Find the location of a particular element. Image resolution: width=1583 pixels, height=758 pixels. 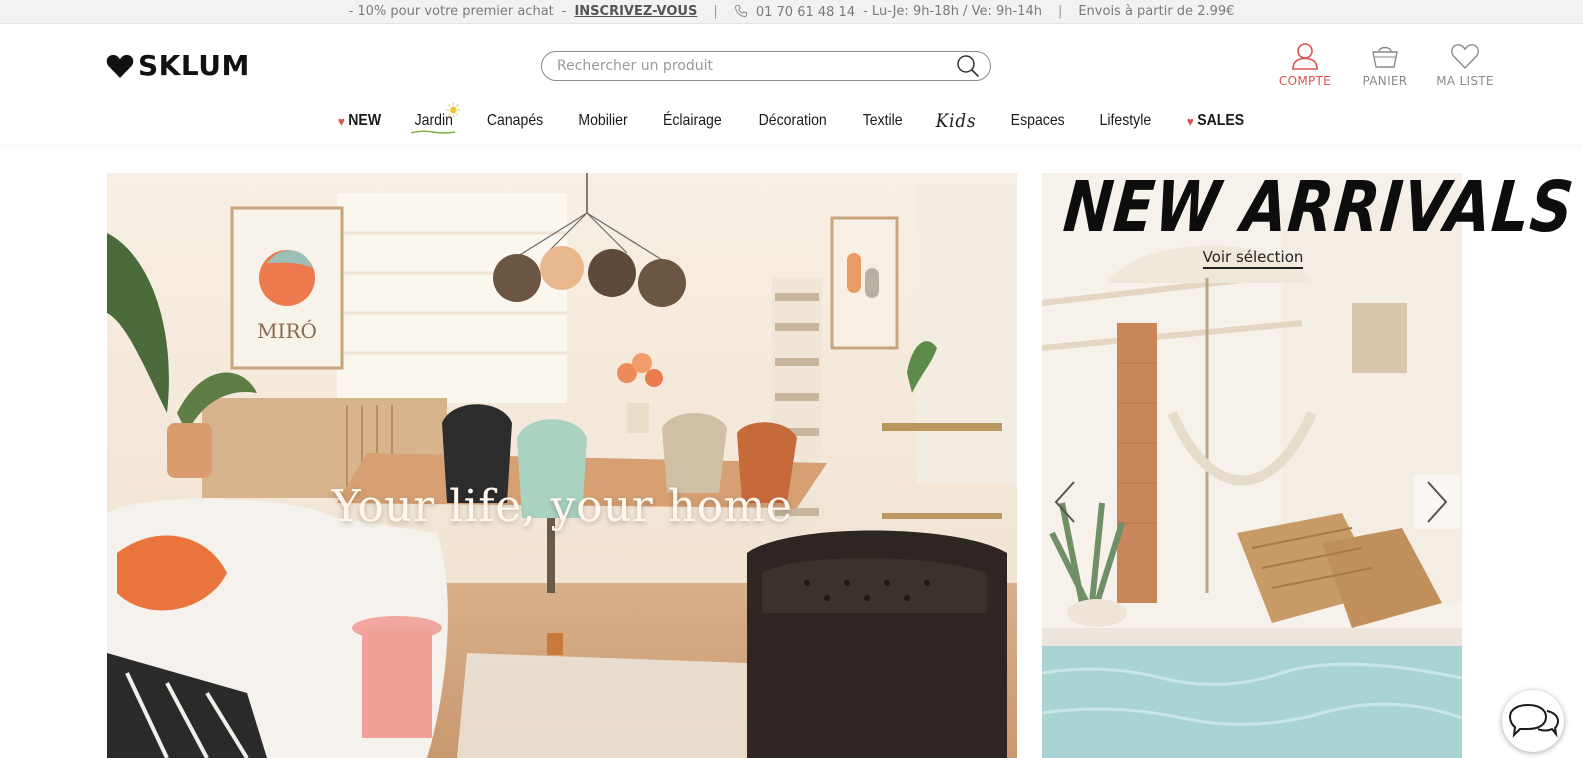

nav-label: Éclairage is located at coordinates (693, 120).